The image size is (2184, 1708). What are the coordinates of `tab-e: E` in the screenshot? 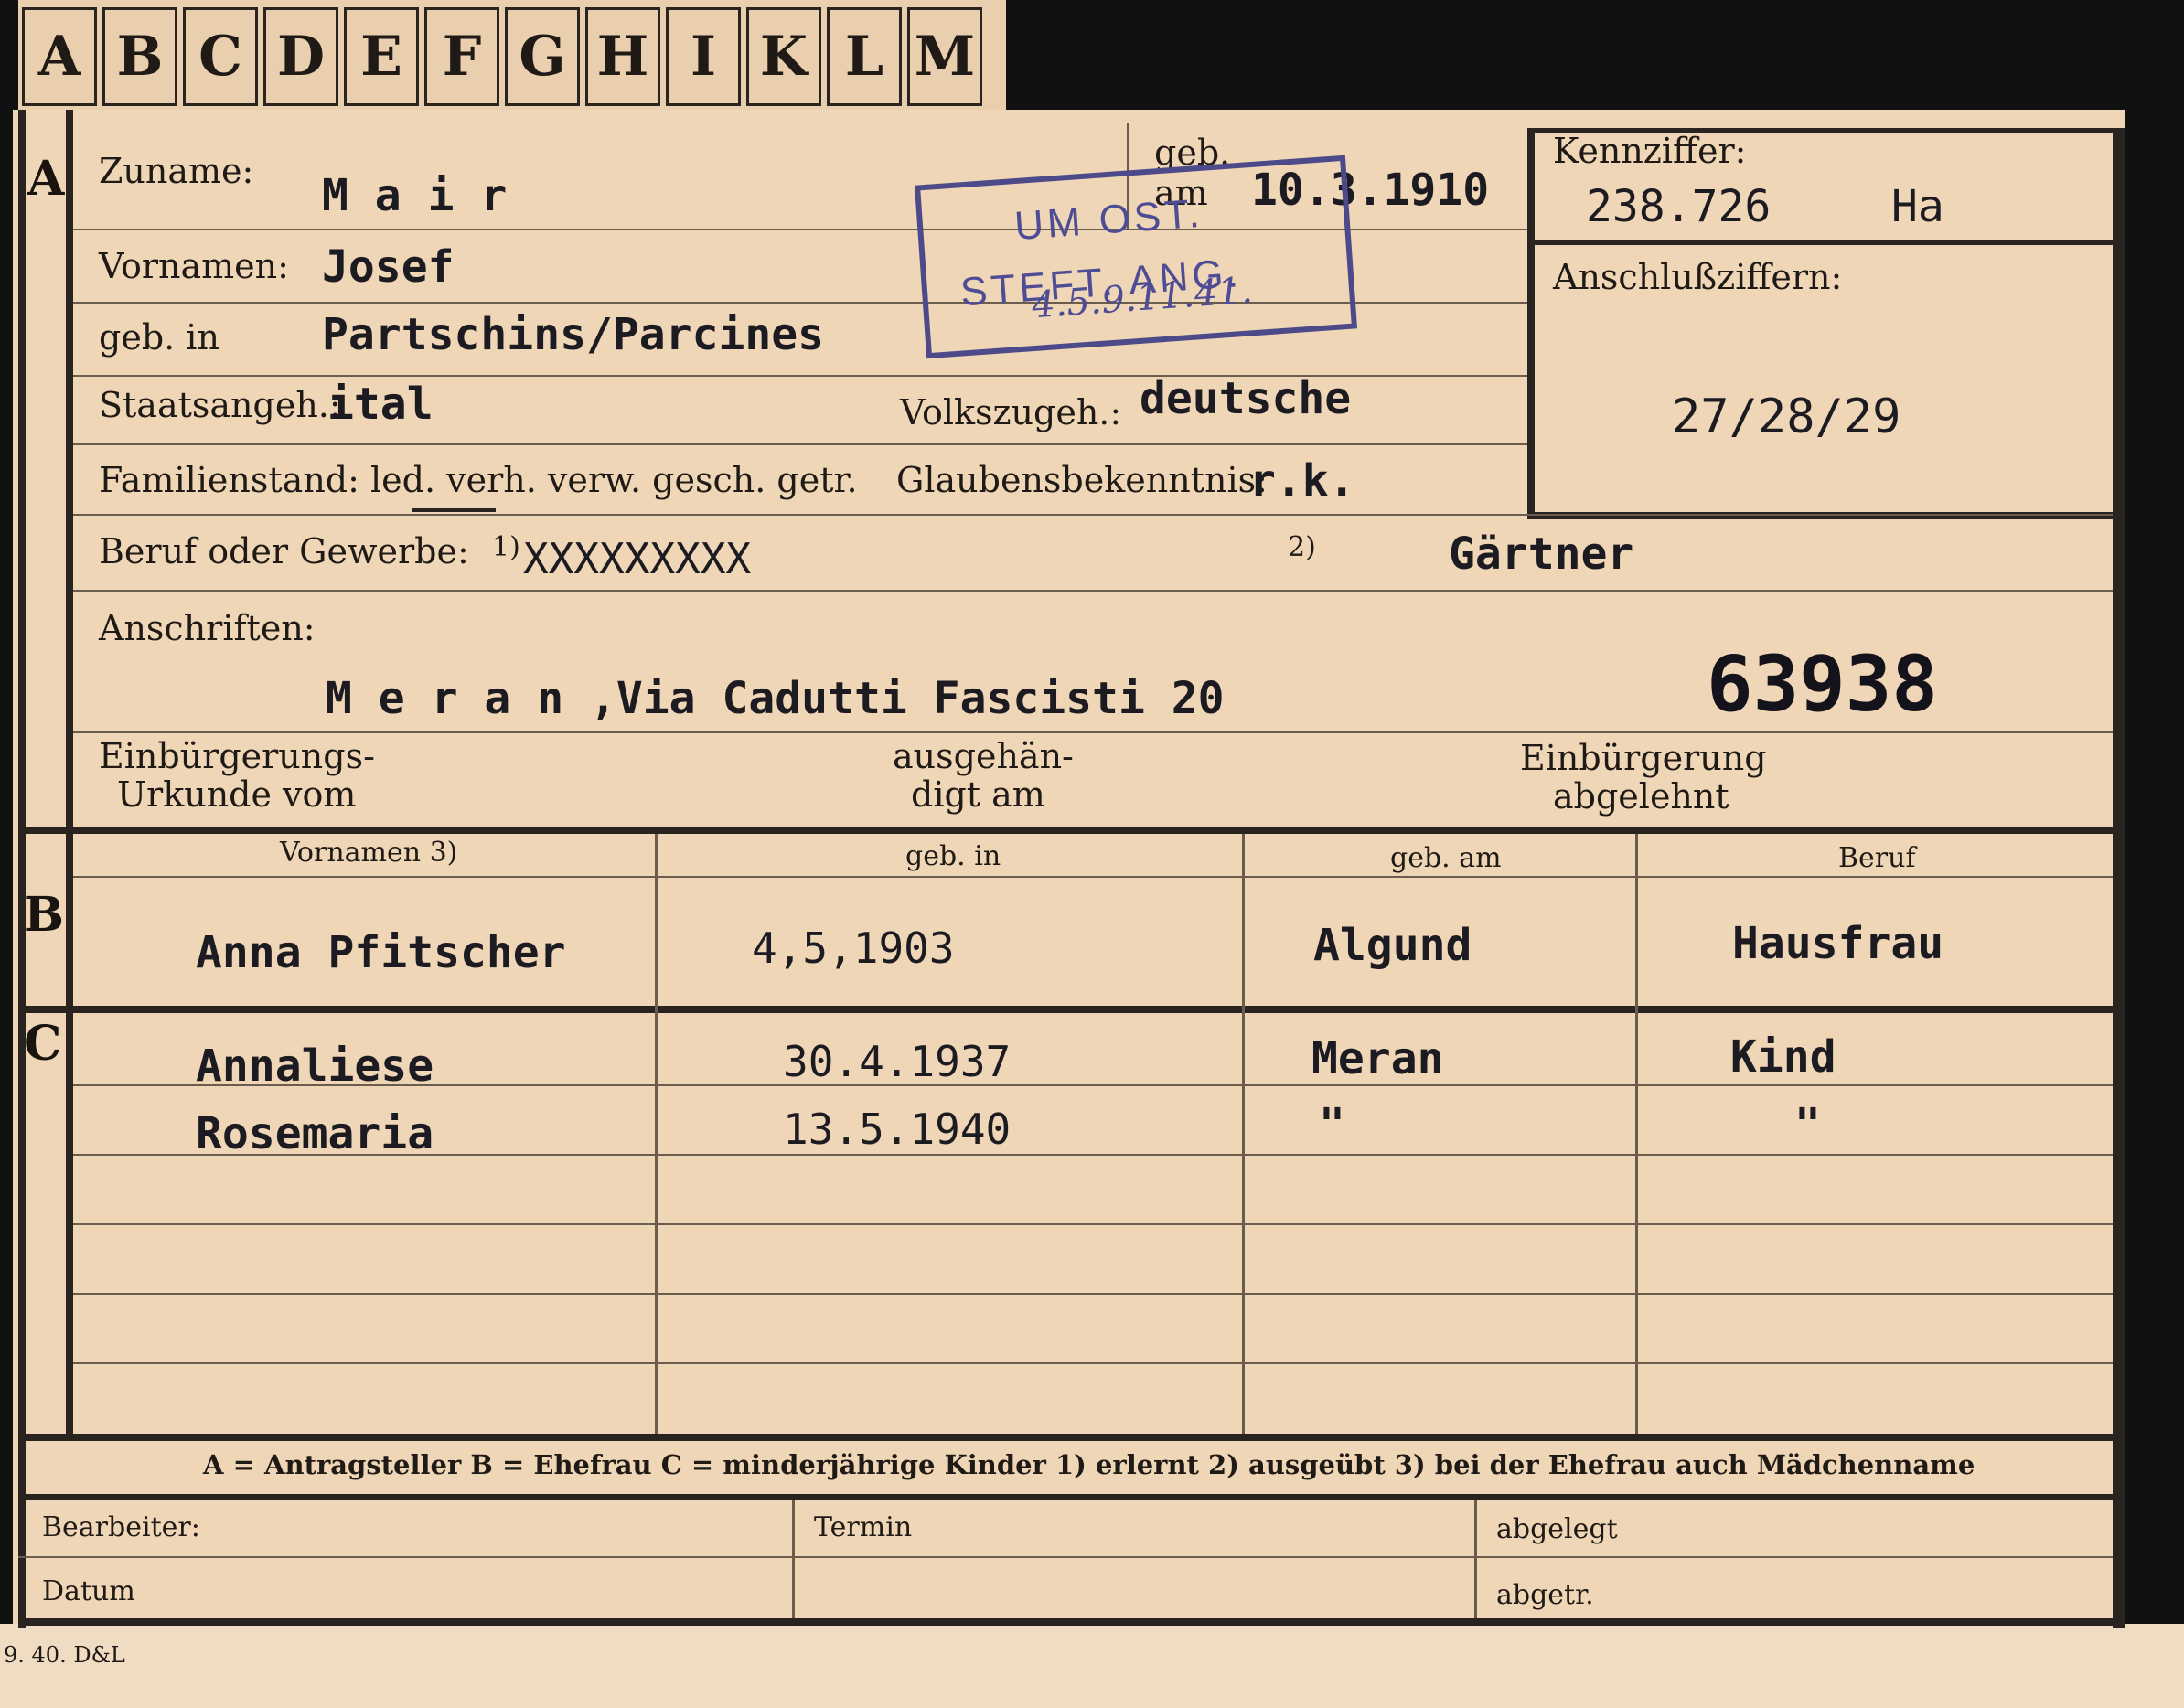 It's located at (381, 57).